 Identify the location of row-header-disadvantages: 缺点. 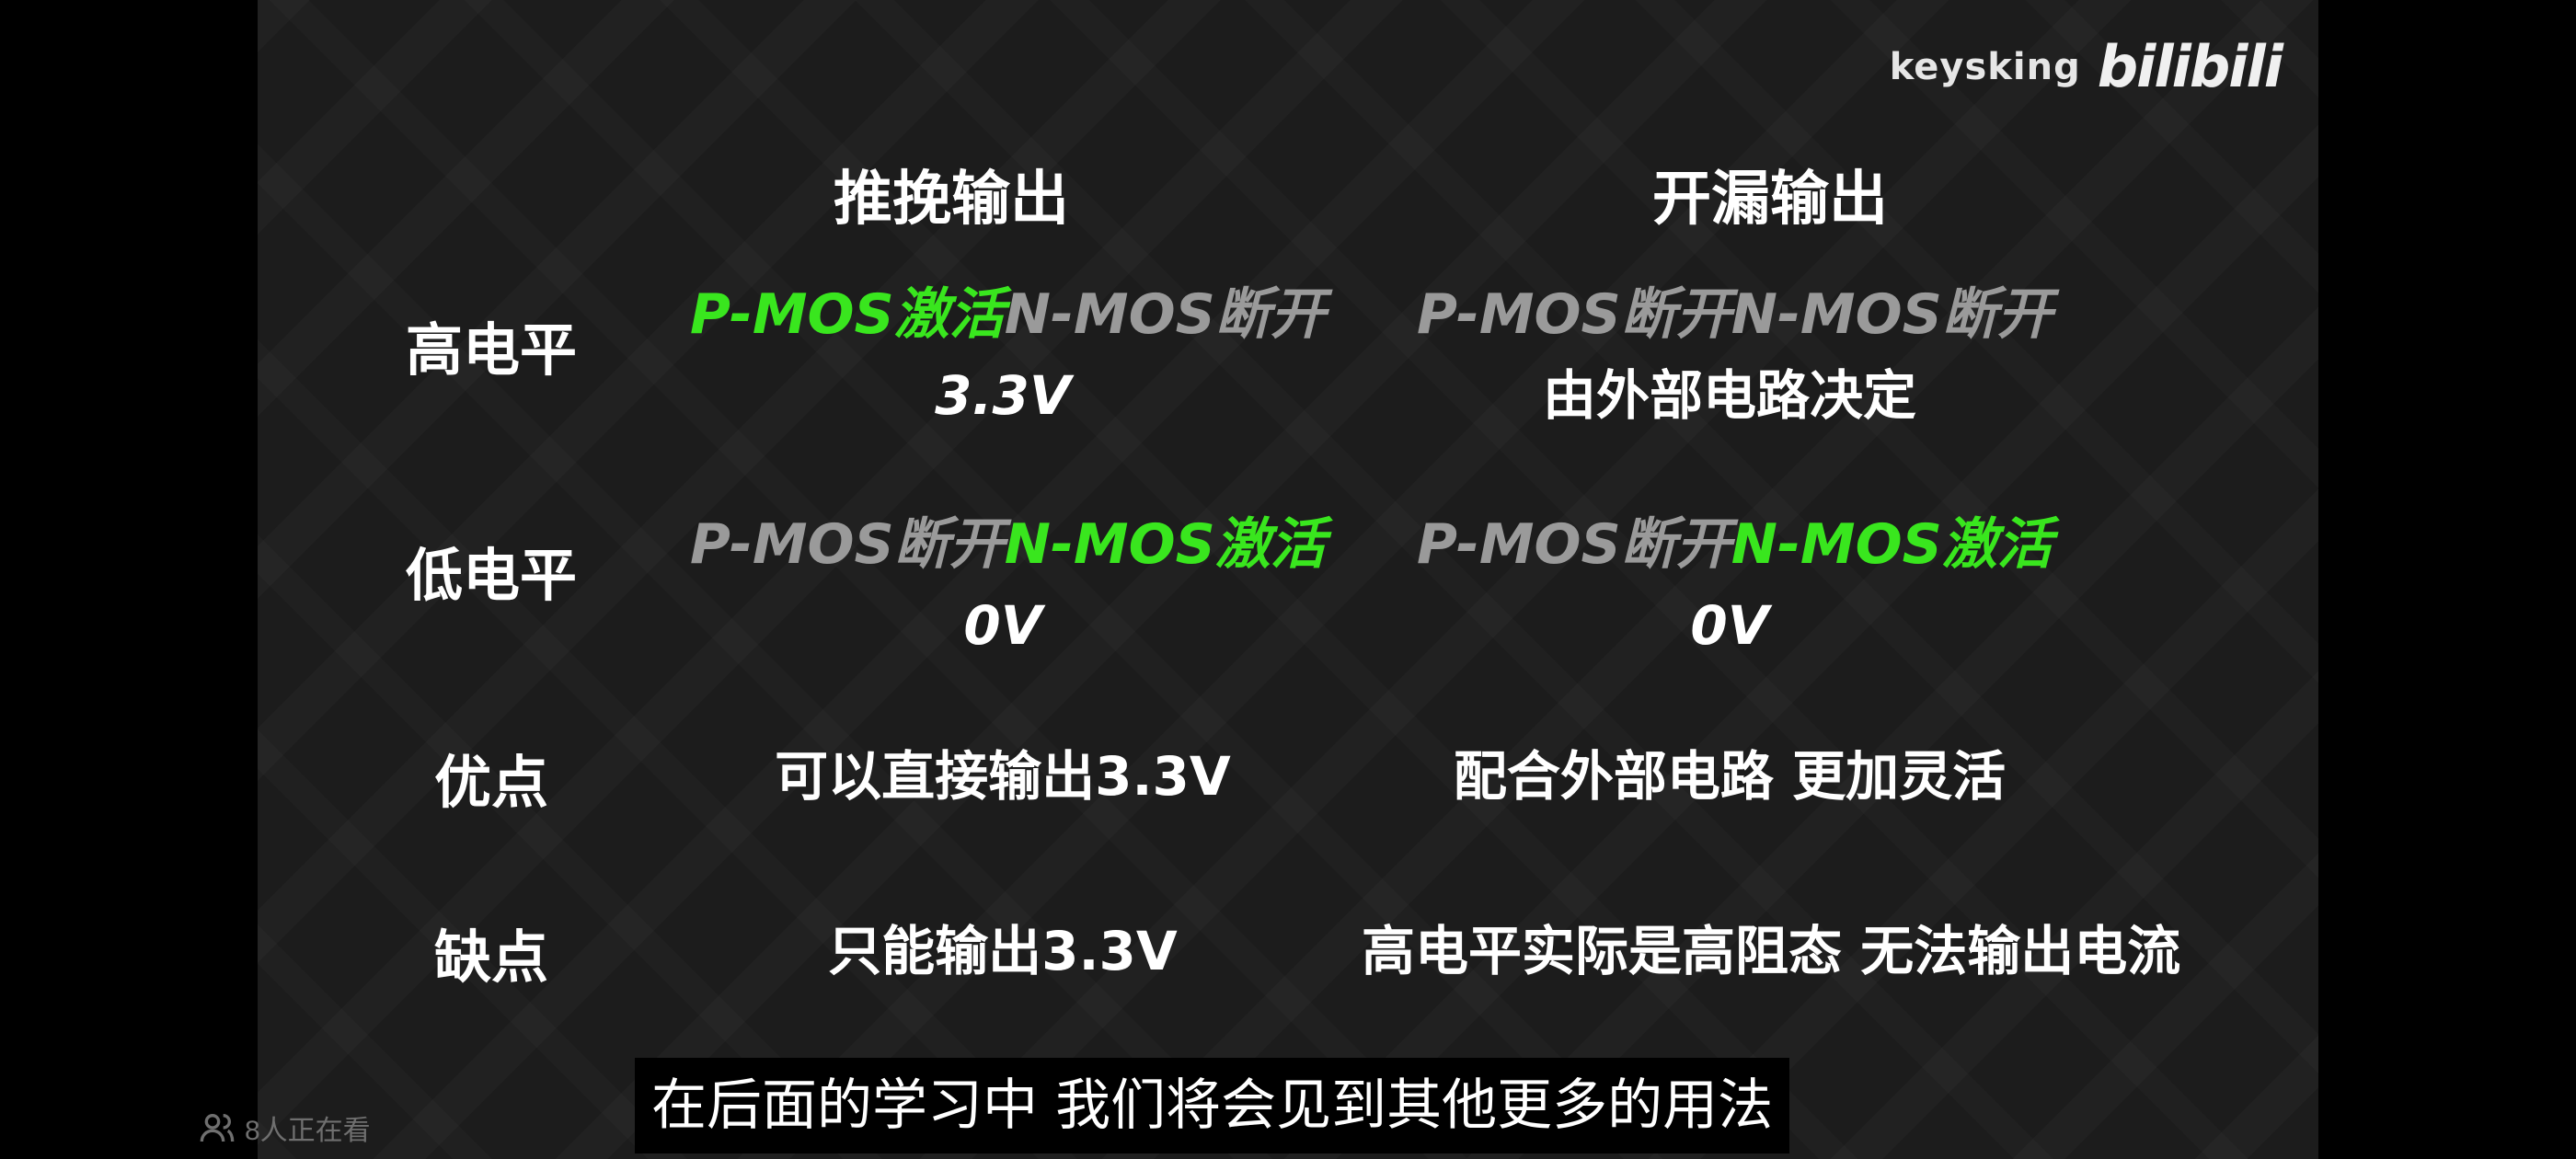
(491, 957).